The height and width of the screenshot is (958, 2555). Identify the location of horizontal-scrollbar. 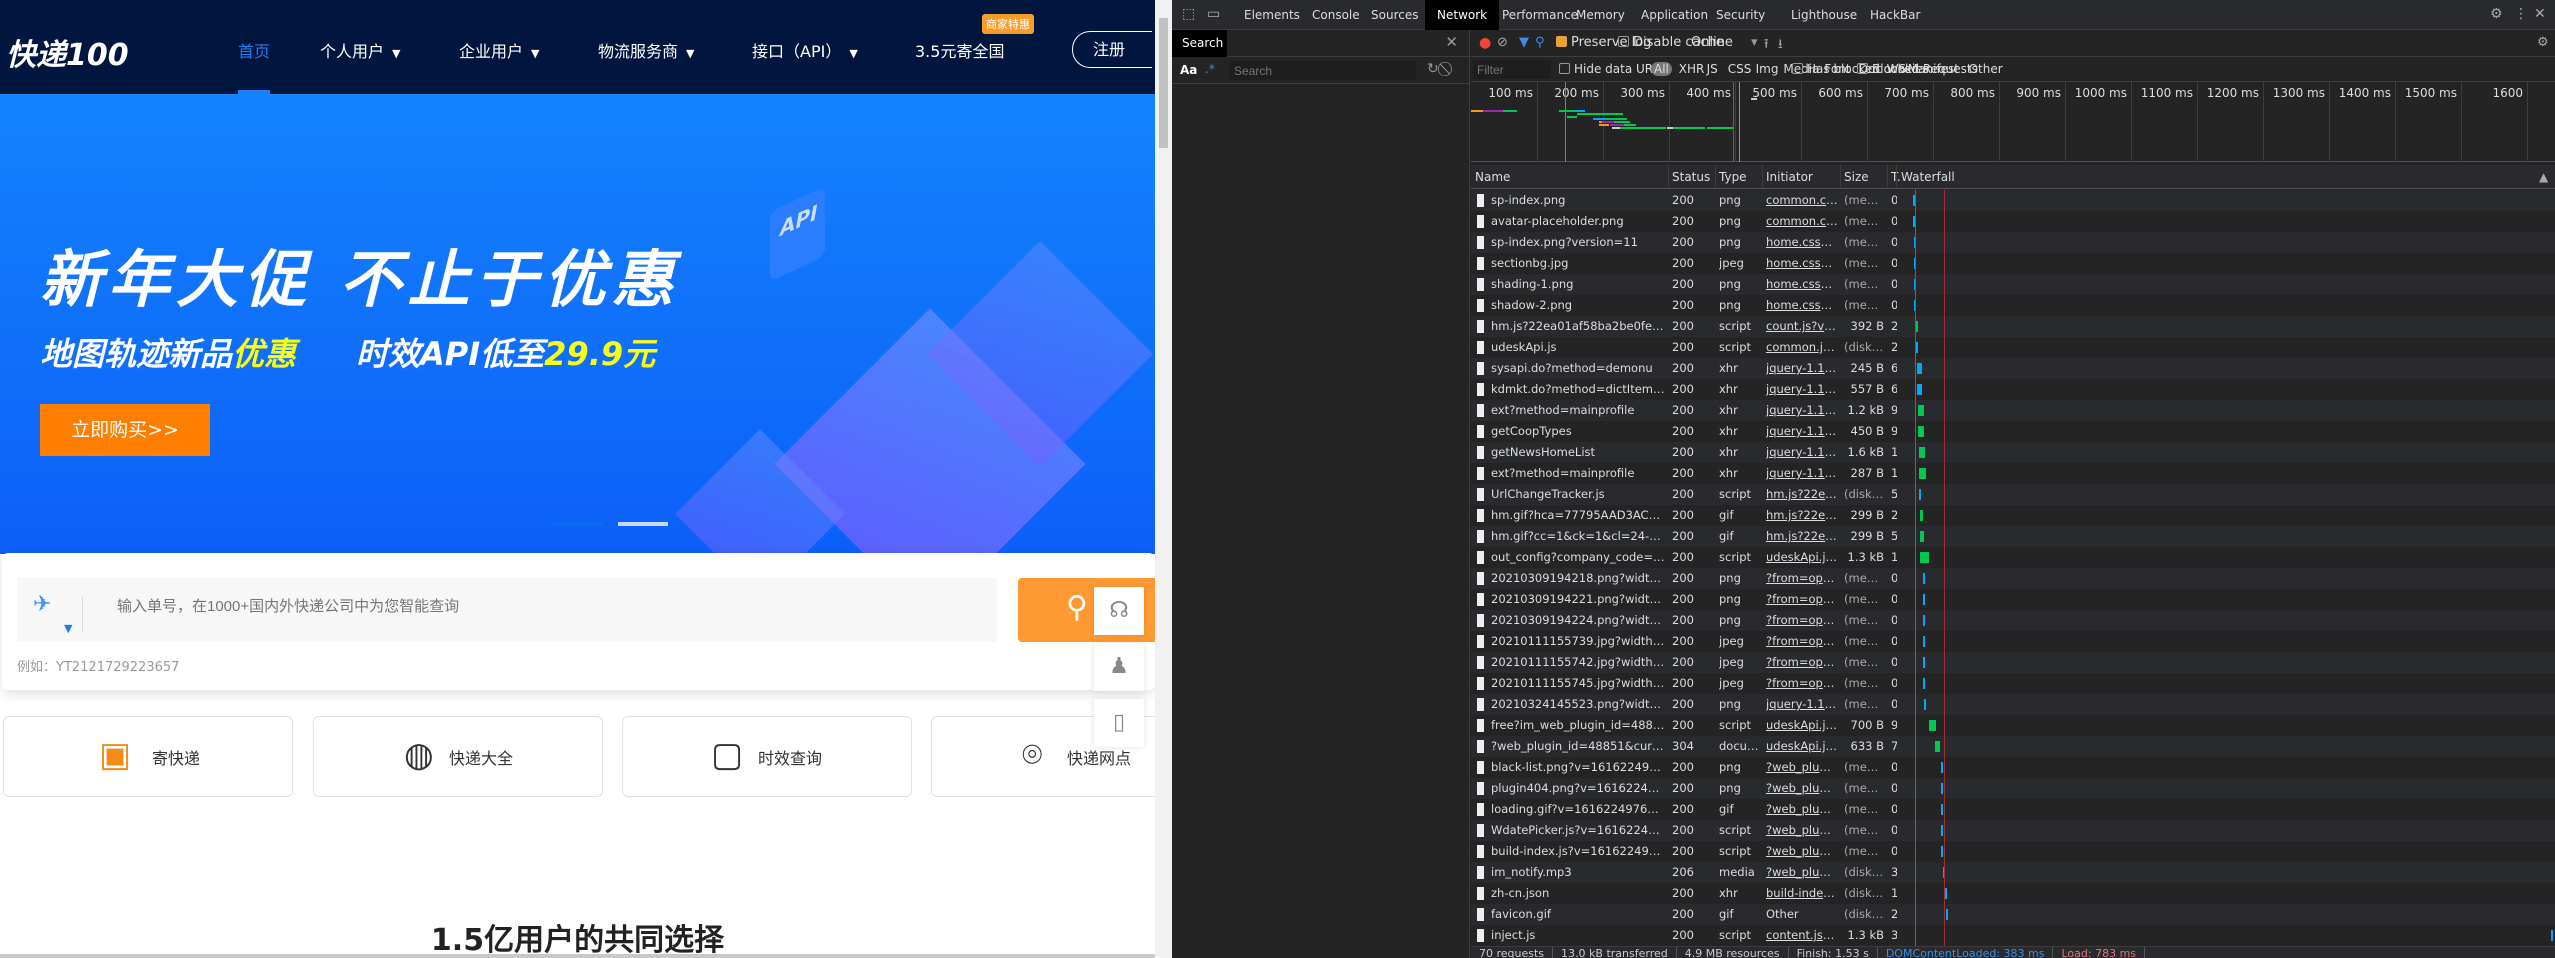
(577, 956).